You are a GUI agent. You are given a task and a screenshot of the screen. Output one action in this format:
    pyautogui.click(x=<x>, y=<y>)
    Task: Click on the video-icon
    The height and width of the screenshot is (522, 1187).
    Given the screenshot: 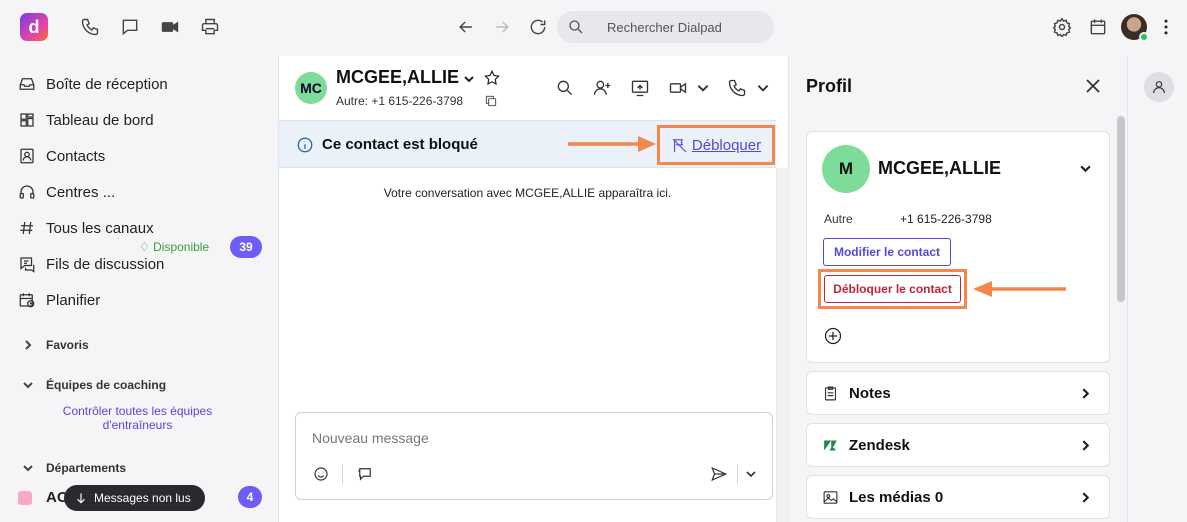 What is the action you would take?
    pyautogui.click(x=170, y=27)
    